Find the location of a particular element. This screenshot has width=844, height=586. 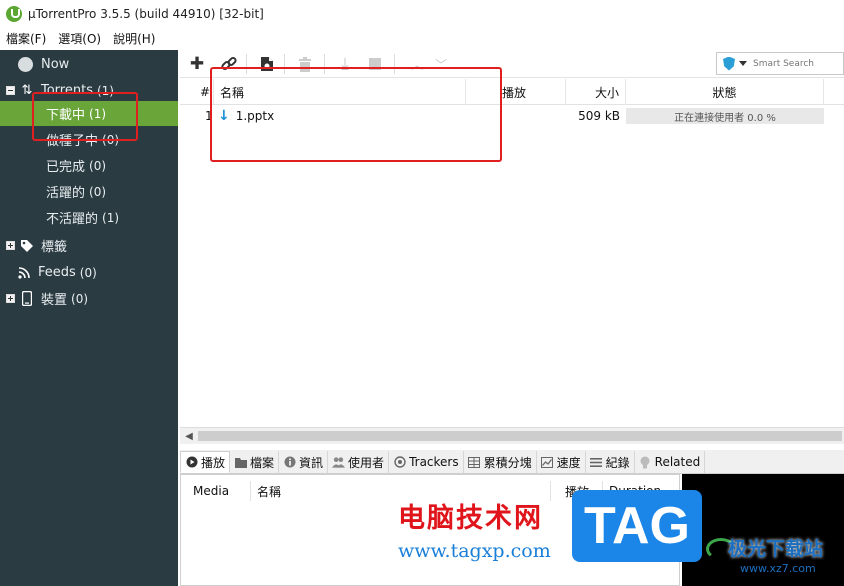

add-torrent-button: ✚ is located at coordinates (197, 64).